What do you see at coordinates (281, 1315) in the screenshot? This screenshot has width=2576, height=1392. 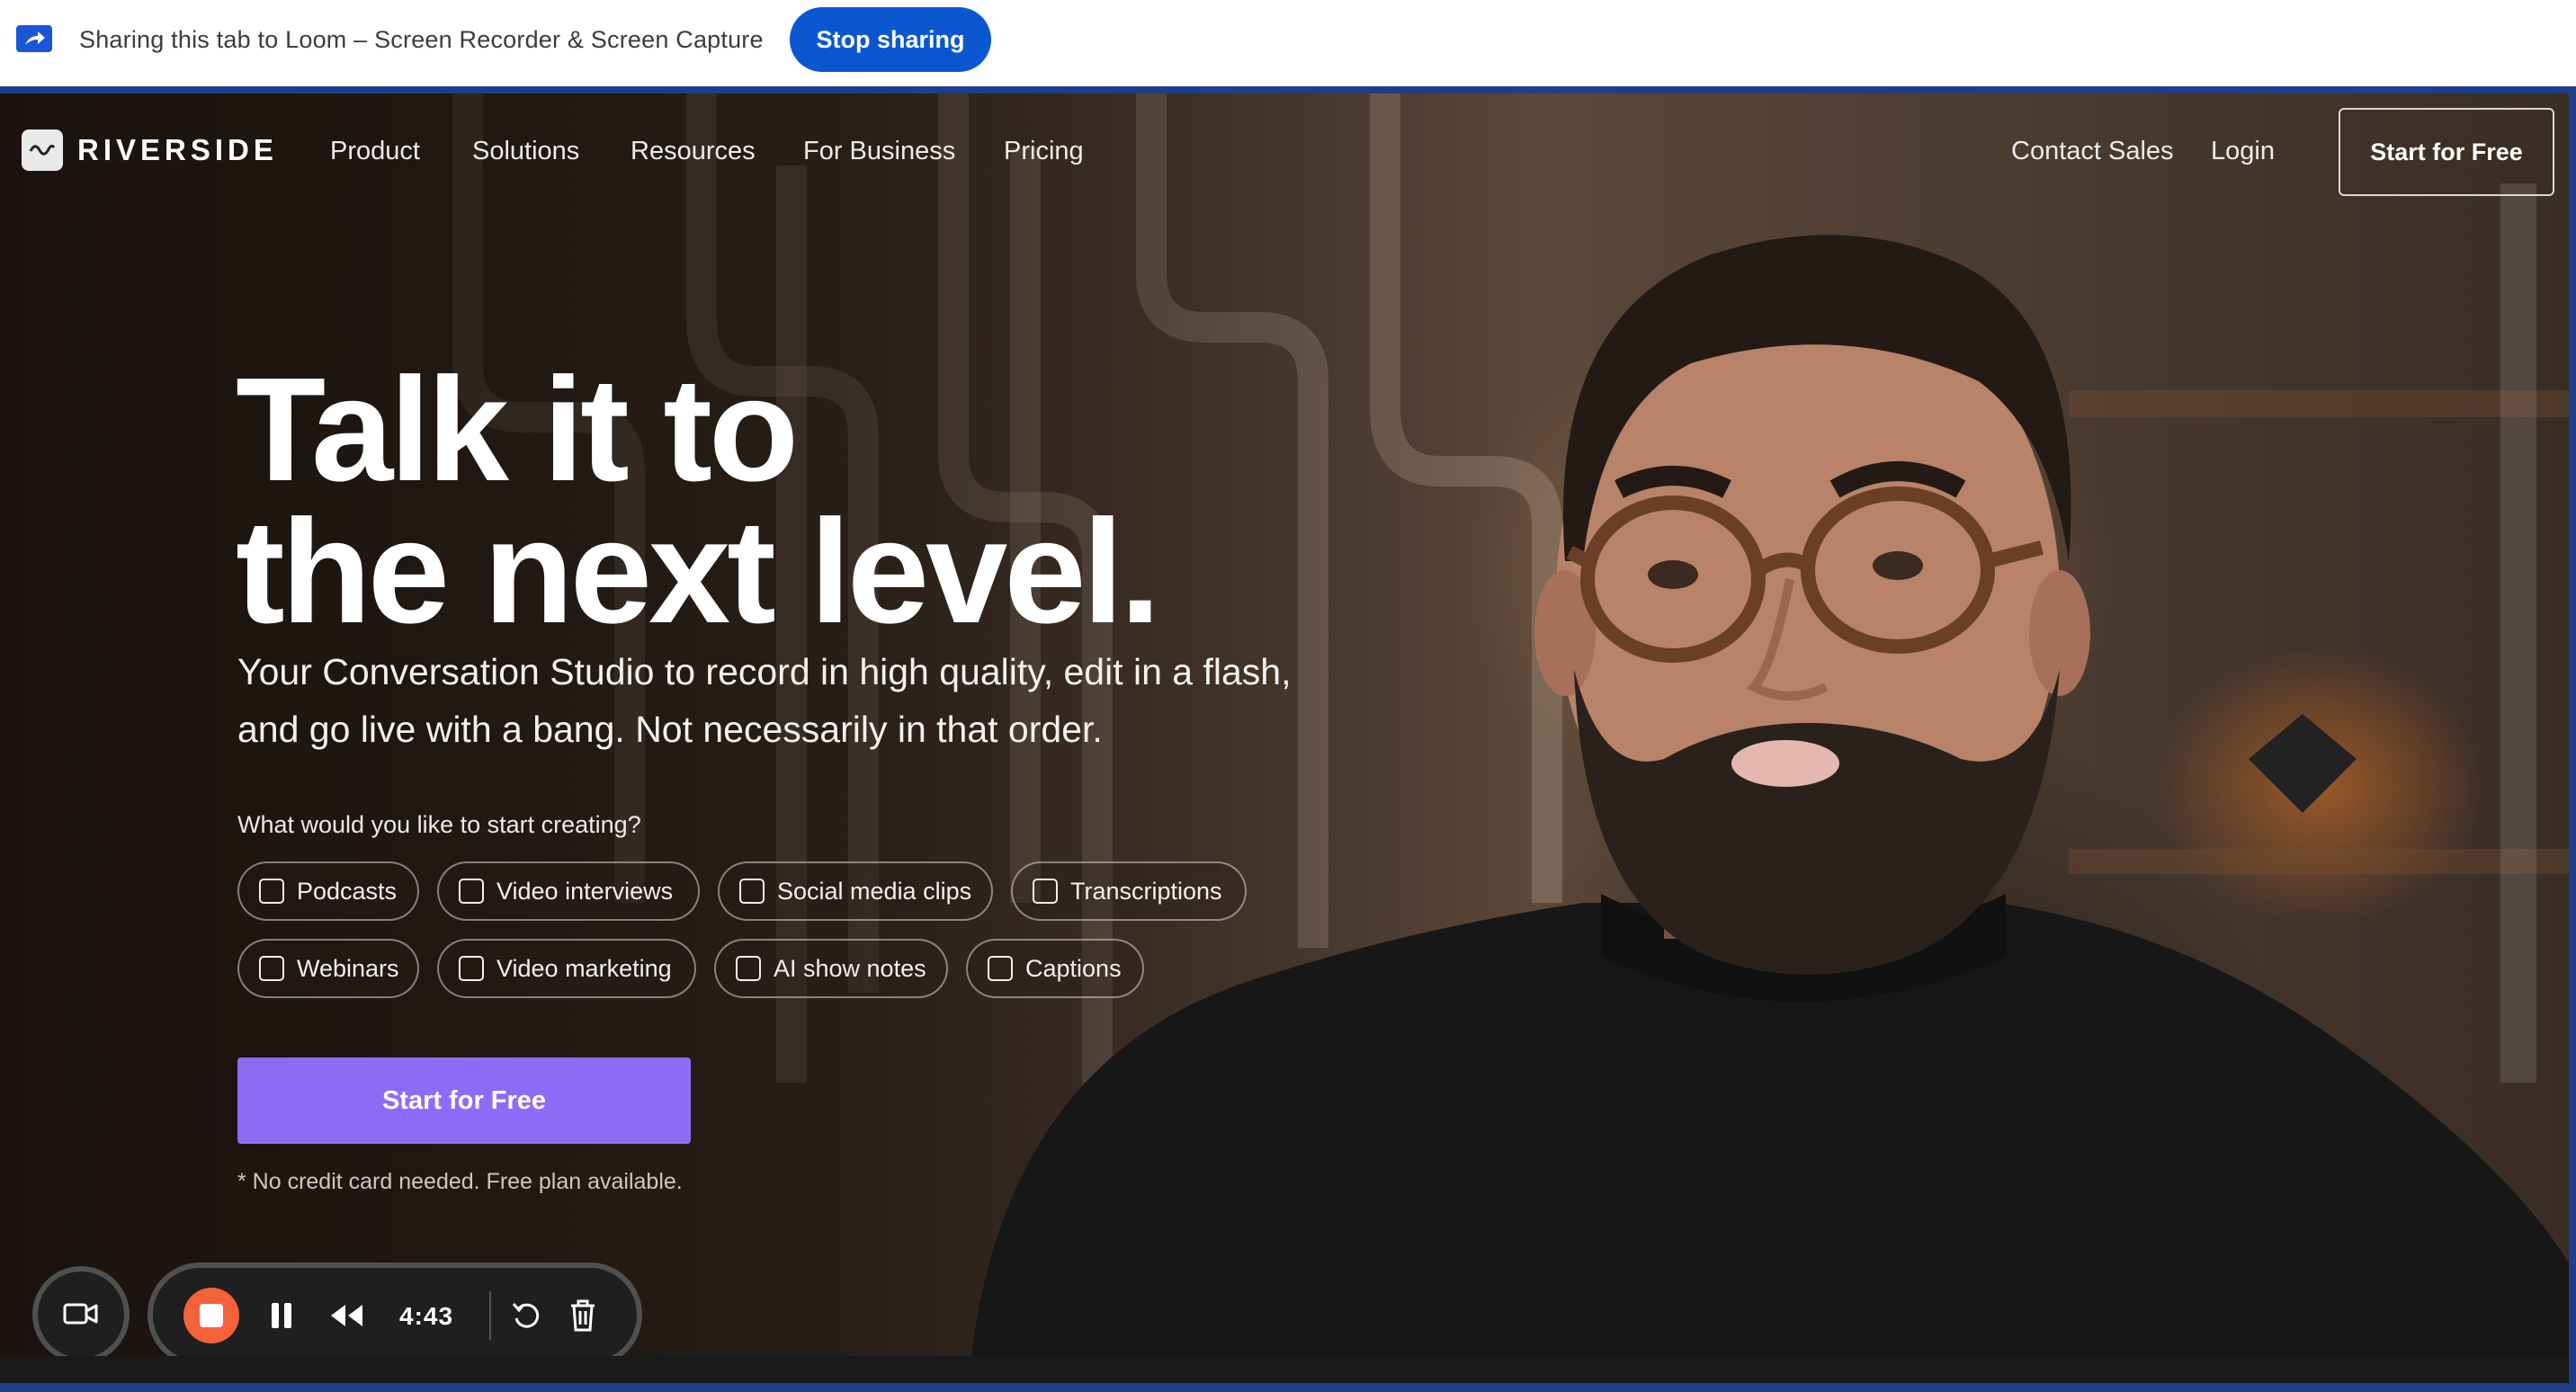 I see `pause-icon` at bounding box center [281, 1315].